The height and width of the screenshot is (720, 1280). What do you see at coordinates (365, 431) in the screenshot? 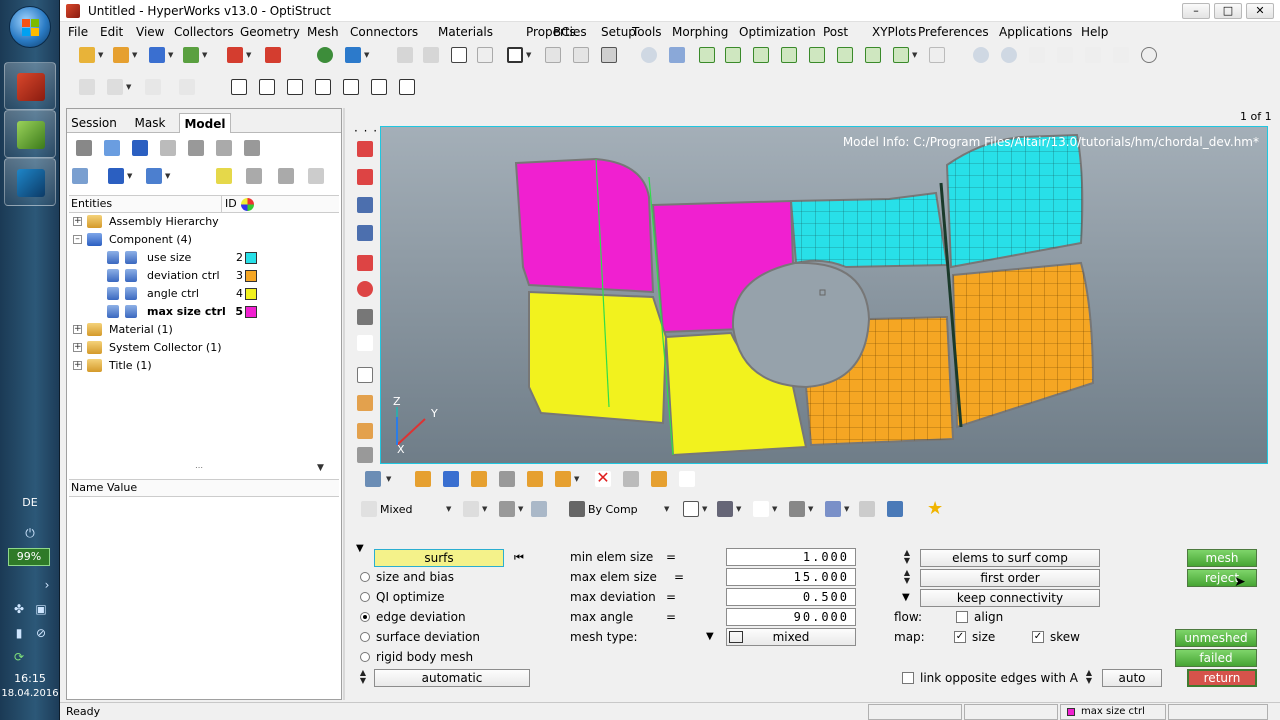
I see `label-abc-down-button` at bounding box center [365, 431].